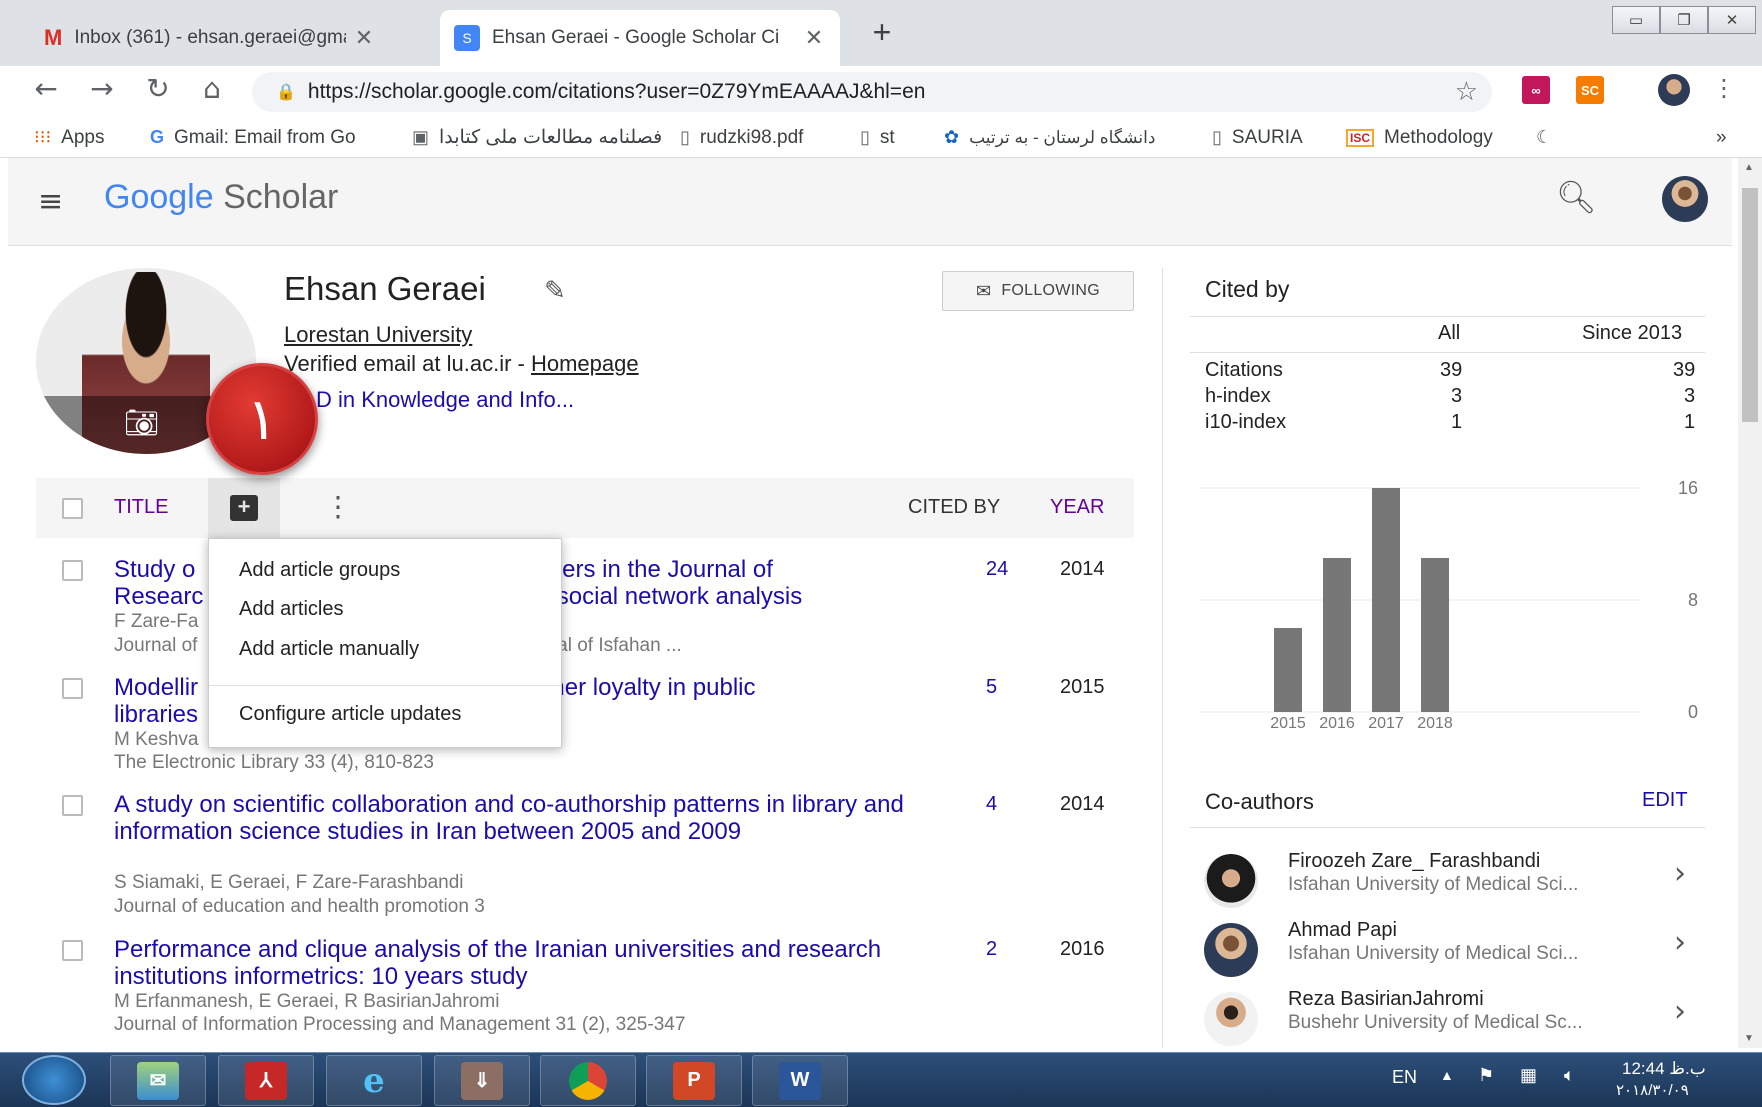  Describe the element at coordinates (1404, 1077) in the screenshot. I see `language-indicator: EN` at that location.